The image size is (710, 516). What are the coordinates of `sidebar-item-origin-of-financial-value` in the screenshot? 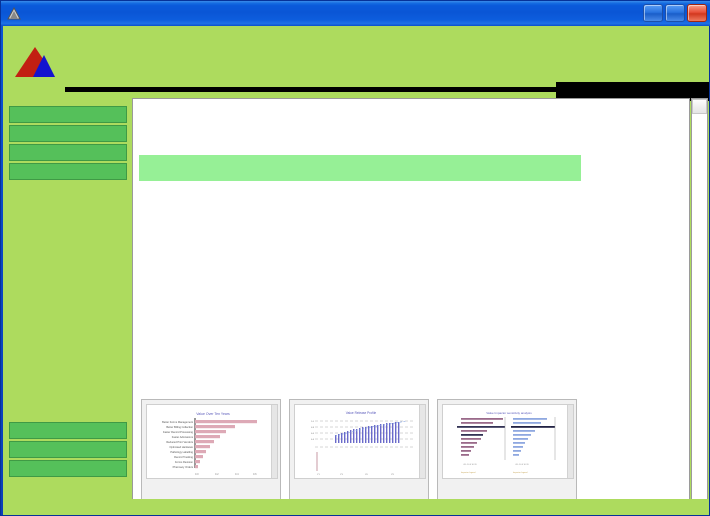 It's located at (68, 133).